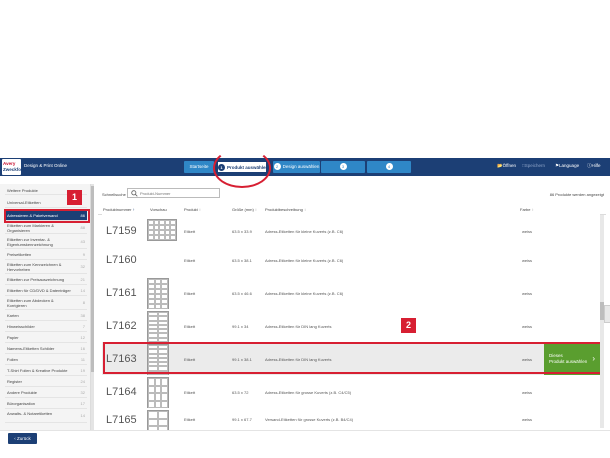  I want to click on sidebar-item-cd-dvd: Etiketten für CD/DVD & Datenträger 14, so click(46, 291).